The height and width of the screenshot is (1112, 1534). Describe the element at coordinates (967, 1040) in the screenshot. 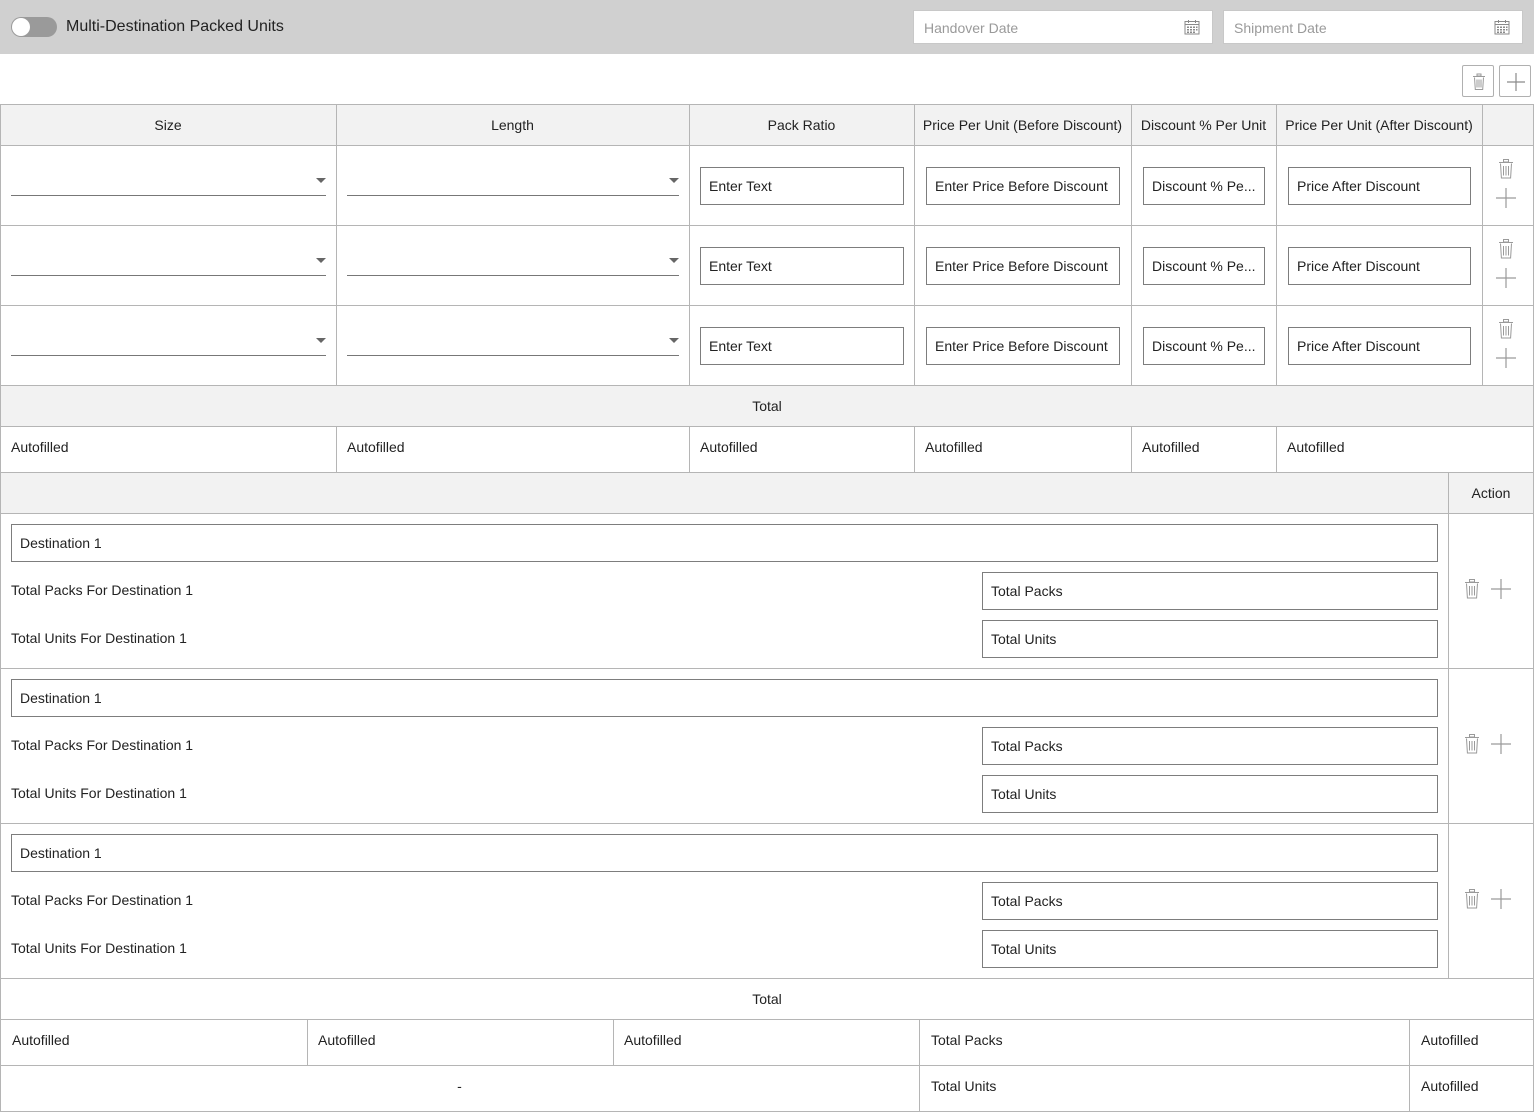

I see `grand-total-packs-label: Total Packs` at that location.